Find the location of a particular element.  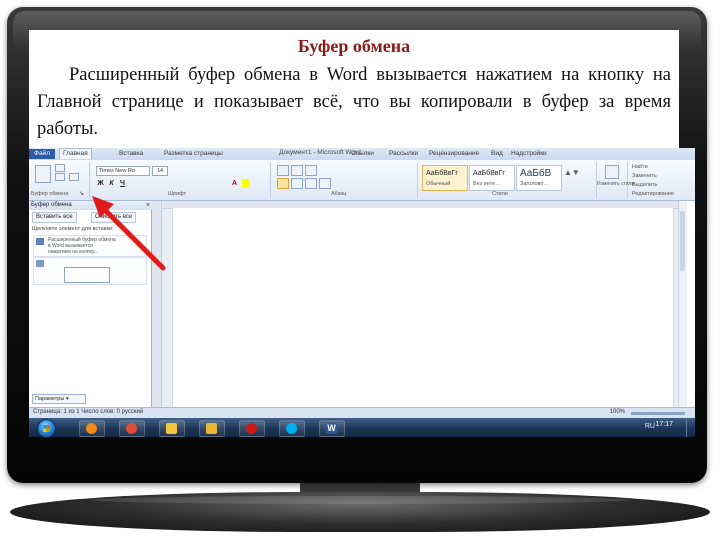

paragraph-group: Абзац is located at coordinates (344, 180).